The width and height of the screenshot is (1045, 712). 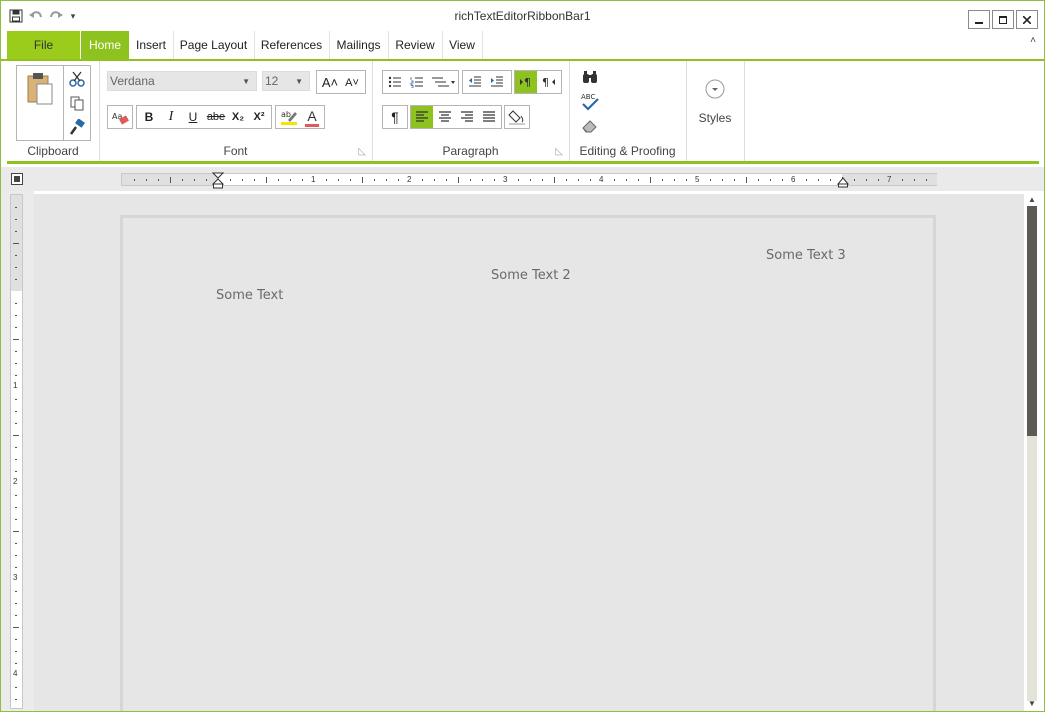 I want to click on copy-icon, so click(x=77, y=103).